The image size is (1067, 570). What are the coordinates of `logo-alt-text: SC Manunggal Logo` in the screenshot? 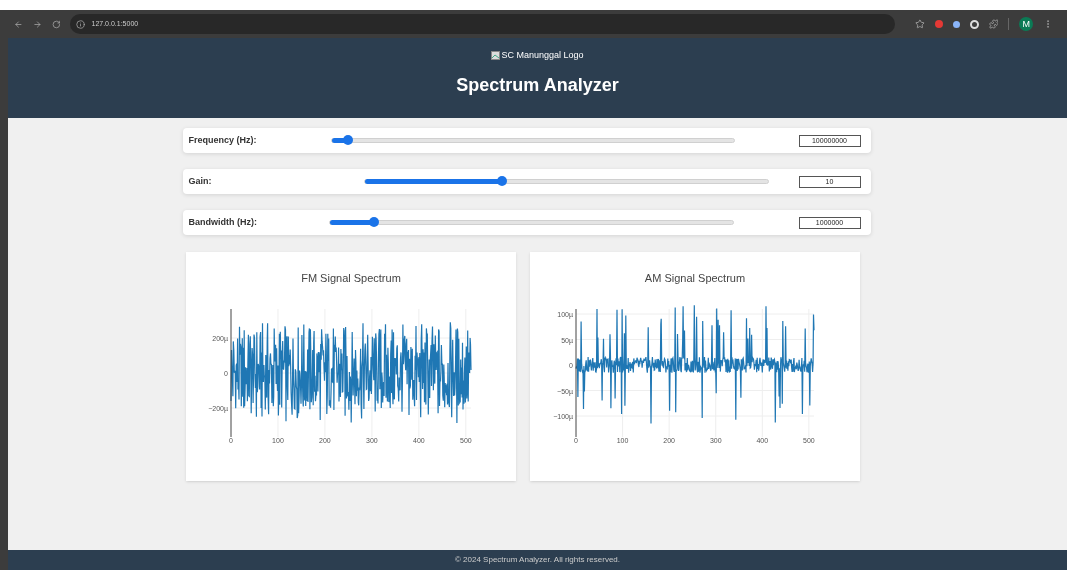 It's located at (542, 55).